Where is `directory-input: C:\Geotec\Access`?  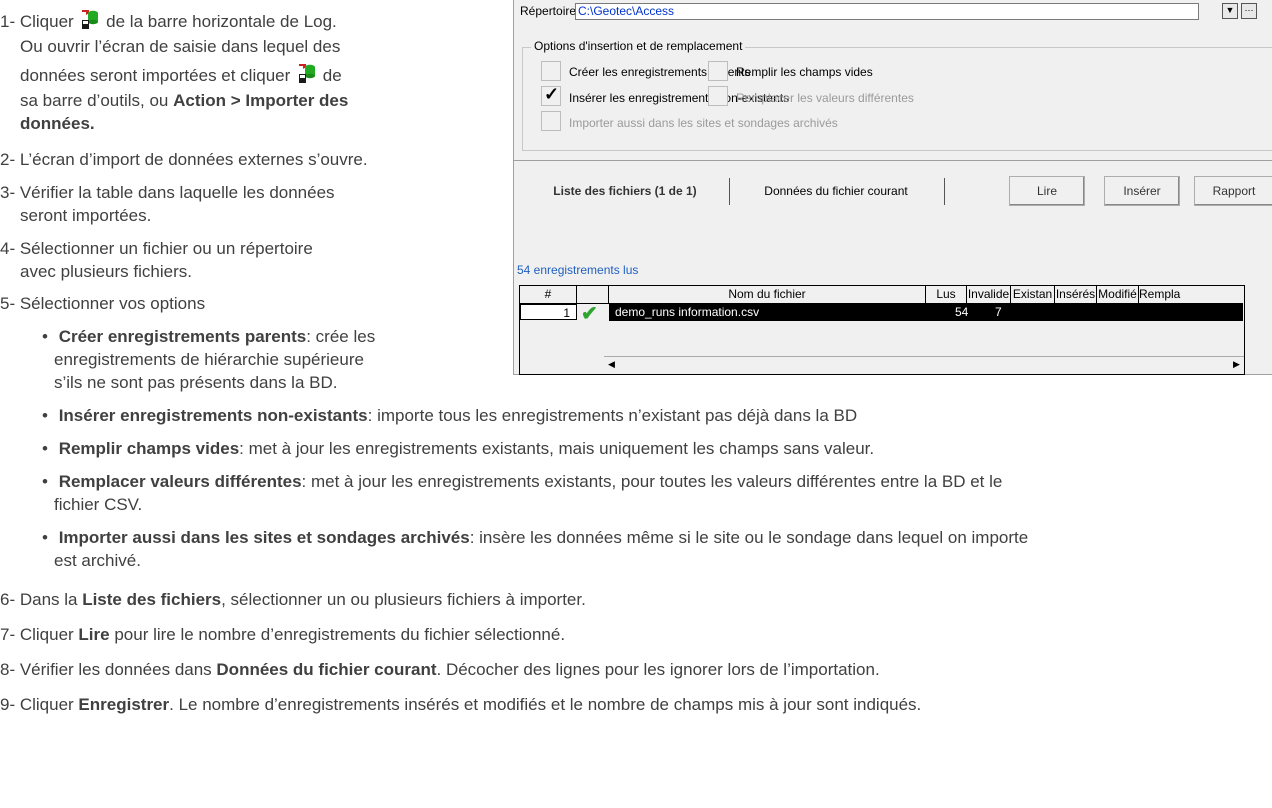 directory-input: C:\Geotec\Access is located at coordinates (887, 11).